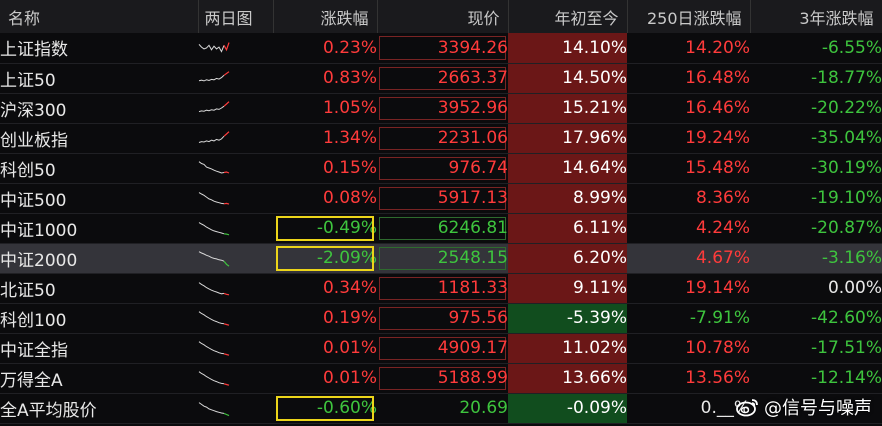  I want to click on col-header-name: 名称, so click(99, 16).